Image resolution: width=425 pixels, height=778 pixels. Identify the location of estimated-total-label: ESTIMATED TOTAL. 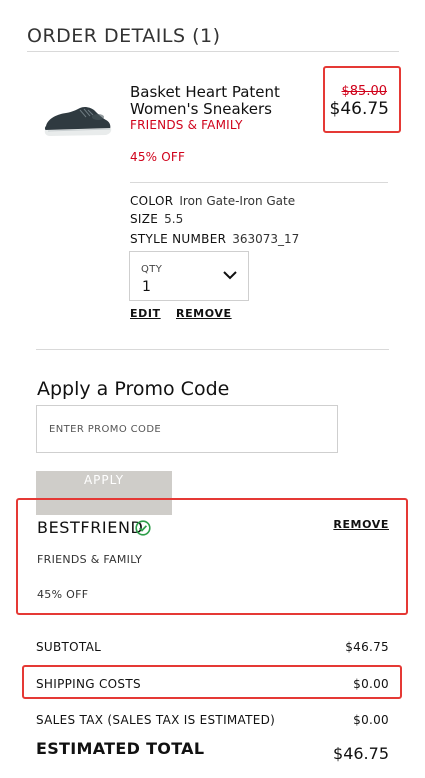
(120, 748).